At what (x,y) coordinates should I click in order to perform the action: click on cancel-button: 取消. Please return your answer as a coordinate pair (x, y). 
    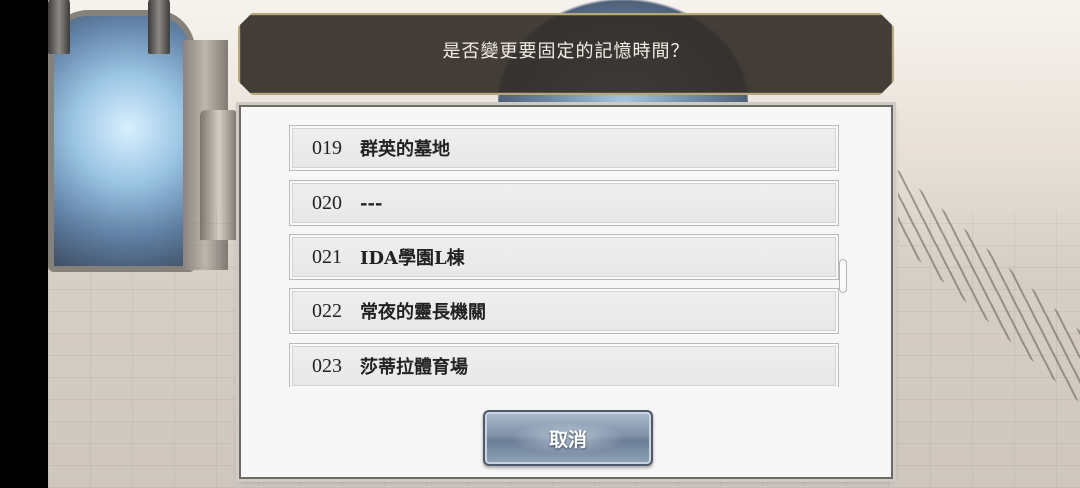
    Looking at the image, I should click on (568, 438).